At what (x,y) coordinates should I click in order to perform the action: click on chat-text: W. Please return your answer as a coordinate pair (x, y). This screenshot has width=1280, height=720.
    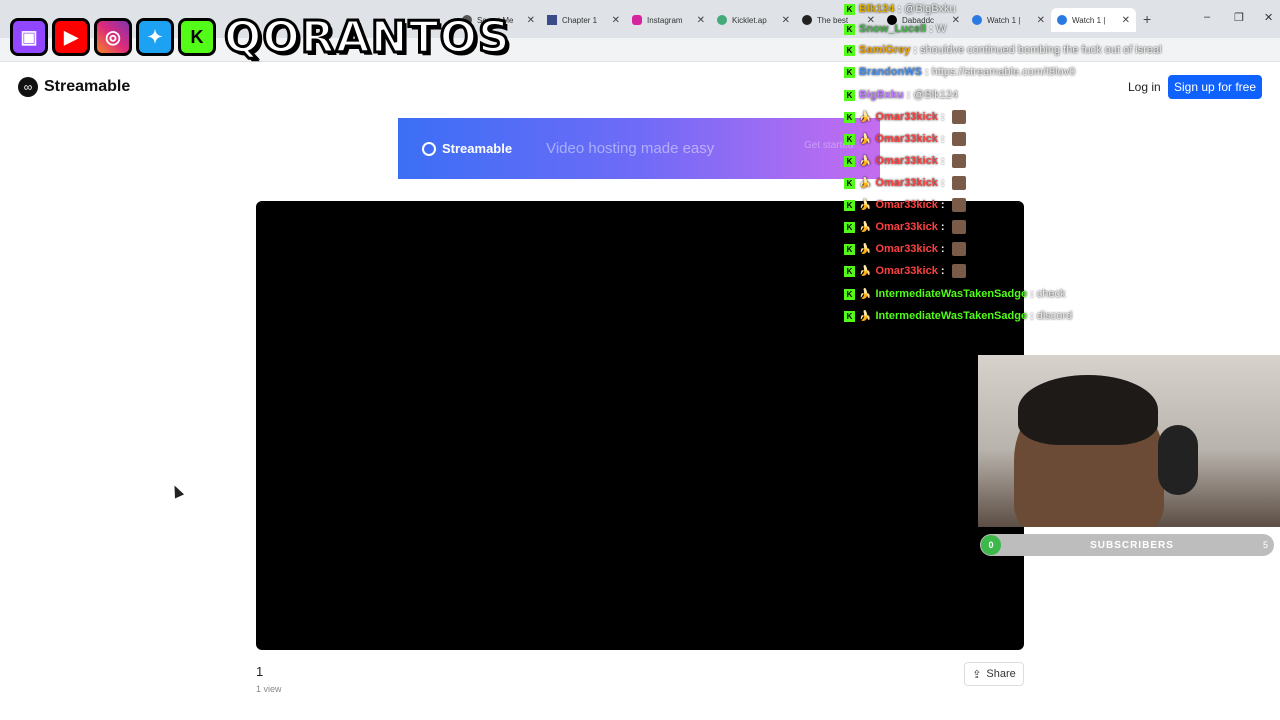
    Looking at the image, I should click on (941, 29).